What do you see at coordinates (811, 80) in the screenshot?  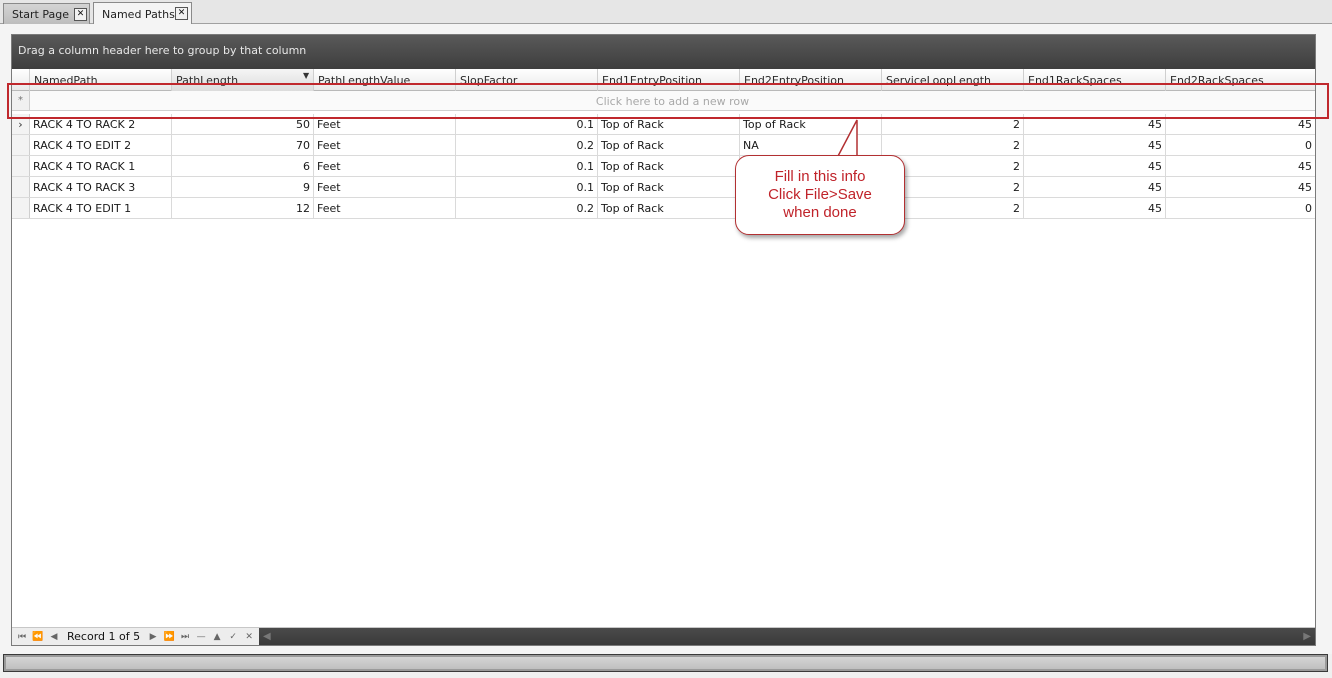 I see `column-header-end2entryposition: End2EntryPosition` at bounding box center [811, 80].